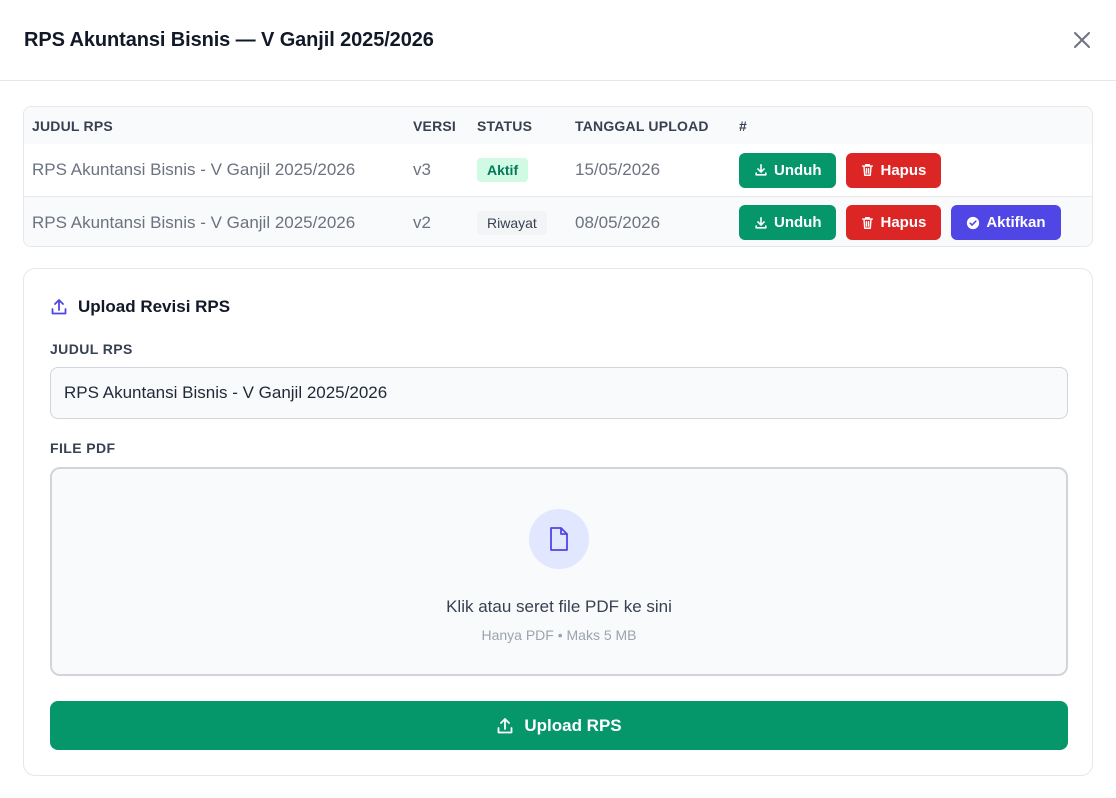 Image resolution: width=1116 pixels, height=798 pixels. What do you see at coordinates (743, 125) in the screenshot?
I see `header-aksi: #` at bounding box center [743, 125].